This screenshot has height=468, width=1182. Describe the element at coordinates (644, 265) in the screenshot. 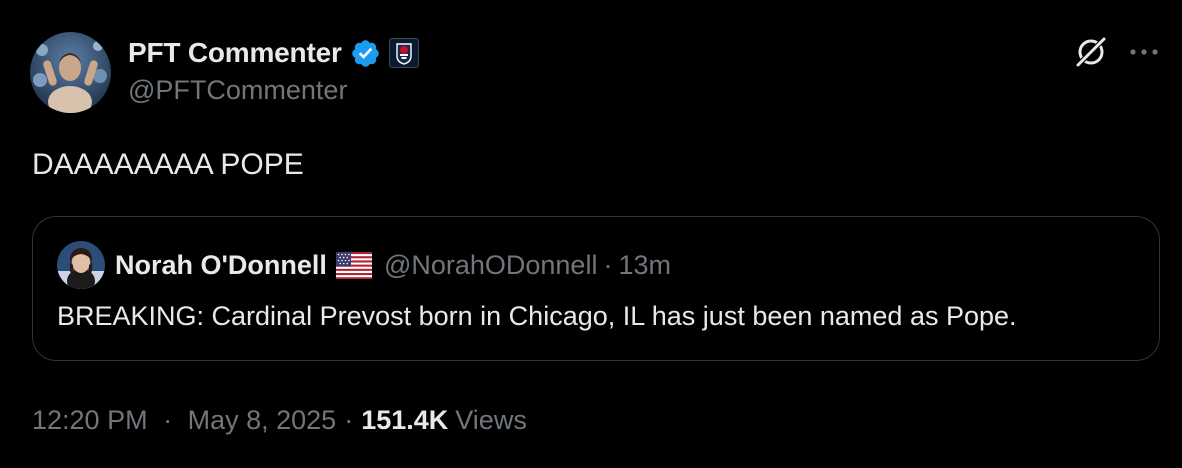

I see `quoted-timestamp: 13m` at that location.